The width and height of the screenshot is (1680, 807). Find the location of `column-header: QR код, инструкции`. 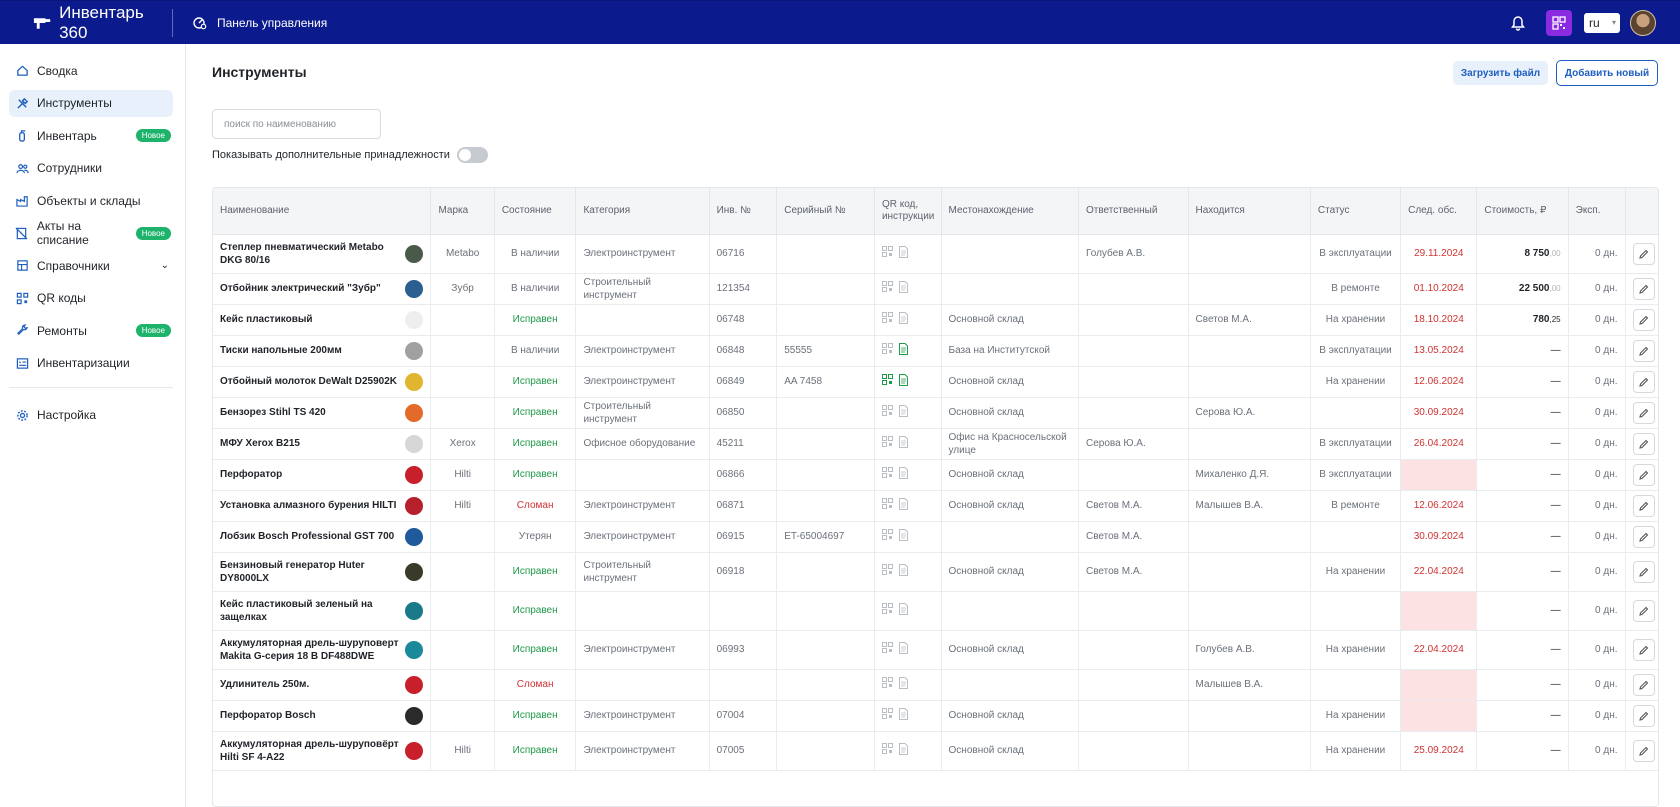

column-header: QR код, инструкции is located at coordinates (908, 211).